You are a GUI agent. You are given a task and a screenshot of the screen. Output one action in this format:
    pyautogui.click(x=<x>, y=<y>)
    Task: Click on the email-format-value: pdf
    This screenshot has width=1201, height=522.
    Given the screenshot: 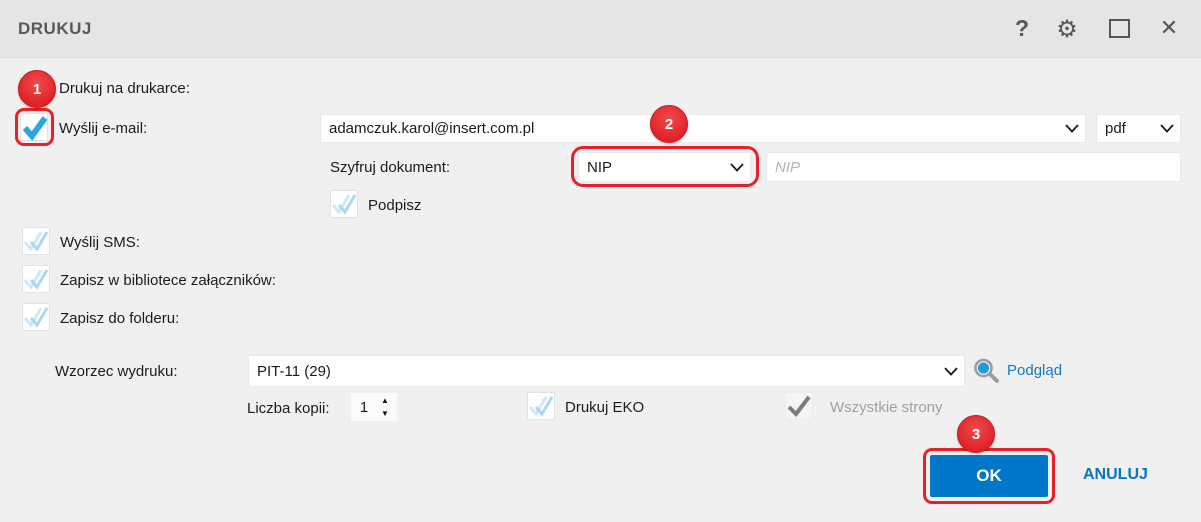 What is the action you would take?
    pyautogui.click(x=1115, y=128)
    